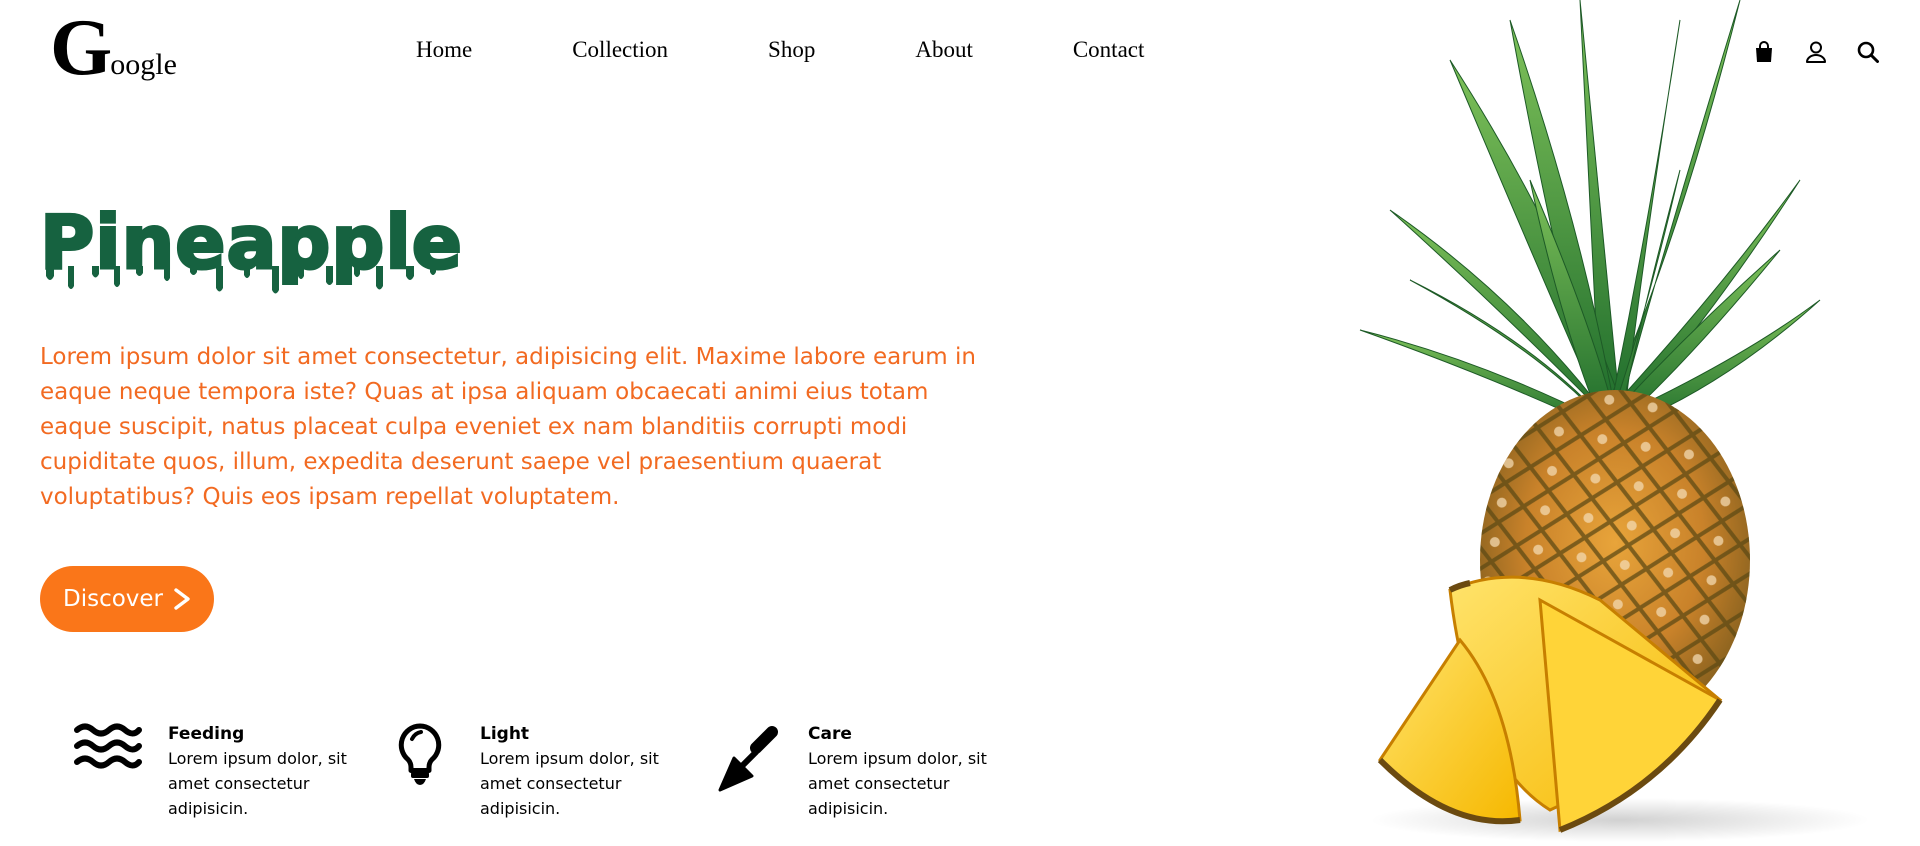  I want to click on feature-title: Feeding, so click(206, 734).